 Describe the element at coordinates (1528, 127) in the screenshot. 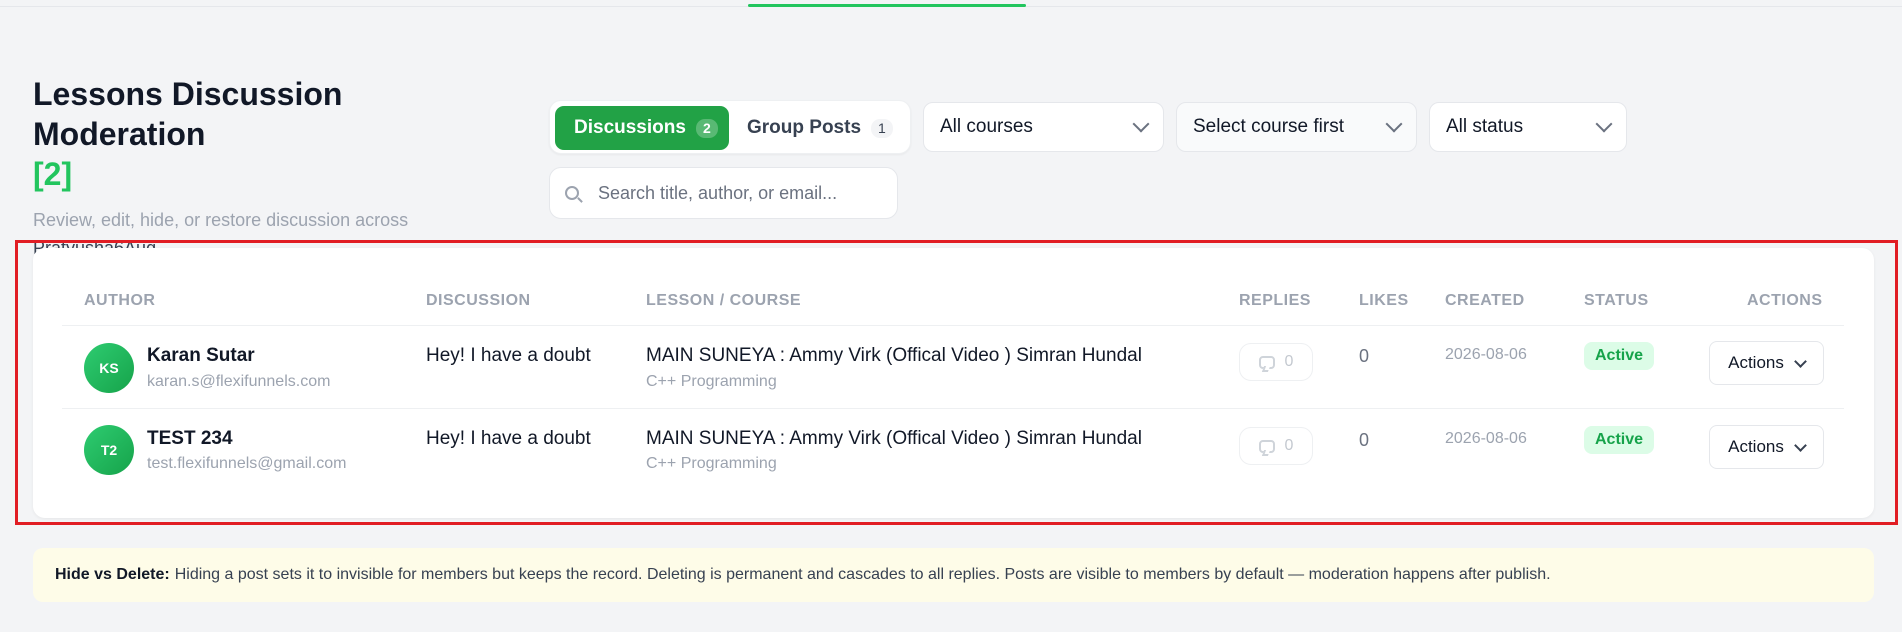

I see `status-select: All status` at that location.